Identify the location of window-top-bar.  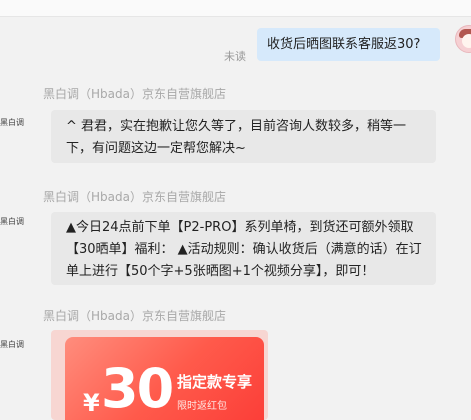
(235, 8).